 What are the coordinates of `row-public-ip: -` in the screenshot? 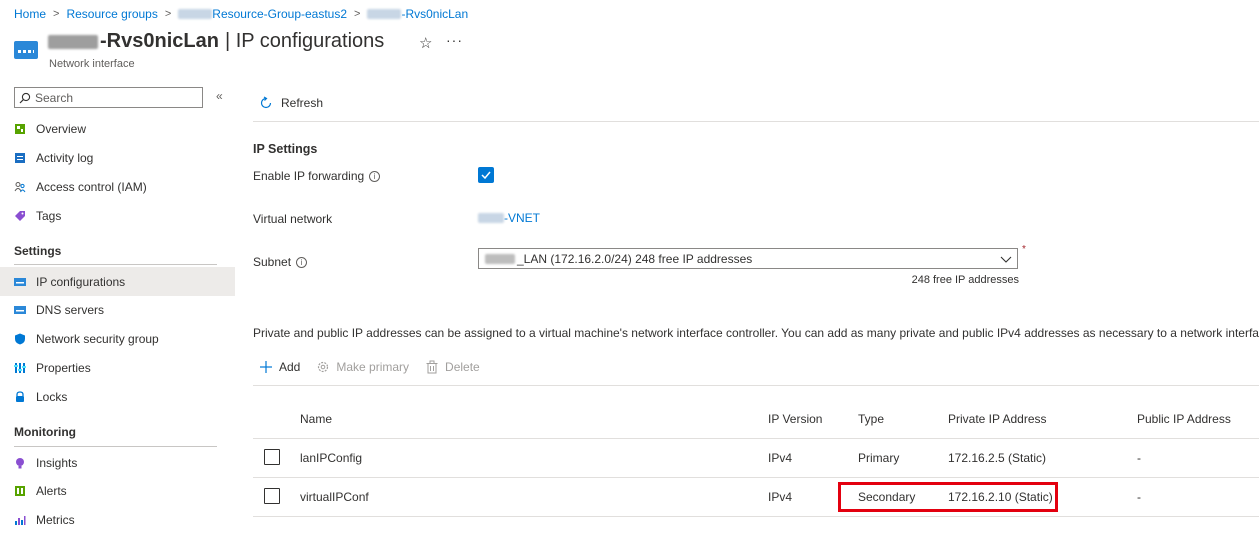 It's located at (1139, 458).